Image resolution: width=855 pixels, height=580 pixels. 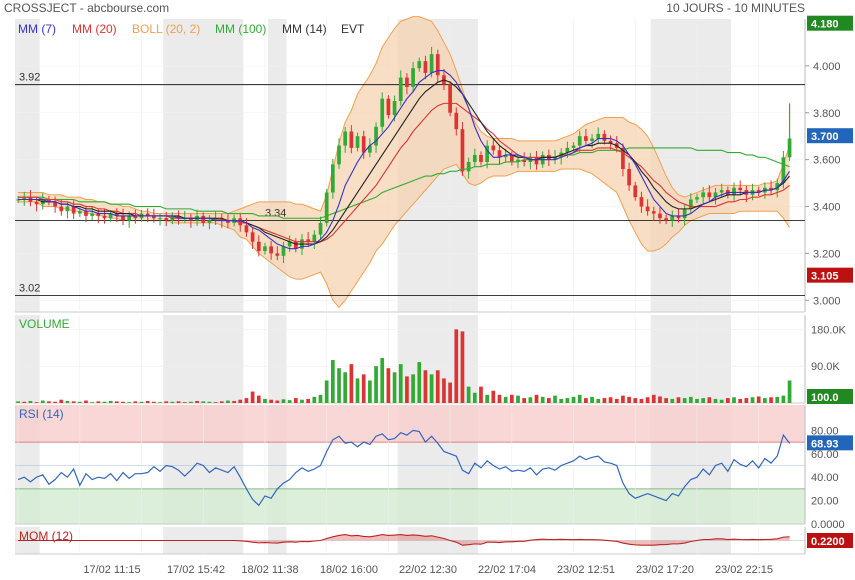 I want to click on x-axis-tick-label: 18/02 16:00, so click(x=349, y=570).